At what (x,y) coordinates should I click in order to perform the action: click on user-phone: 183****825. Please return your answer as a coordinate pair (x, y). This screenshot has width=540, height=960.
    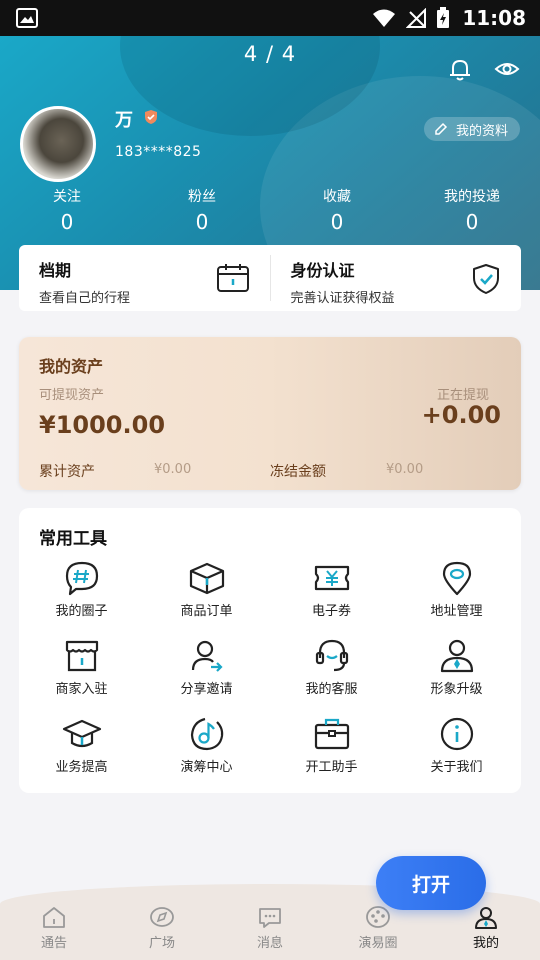
    Looking at the image, I should click on (158, 152).